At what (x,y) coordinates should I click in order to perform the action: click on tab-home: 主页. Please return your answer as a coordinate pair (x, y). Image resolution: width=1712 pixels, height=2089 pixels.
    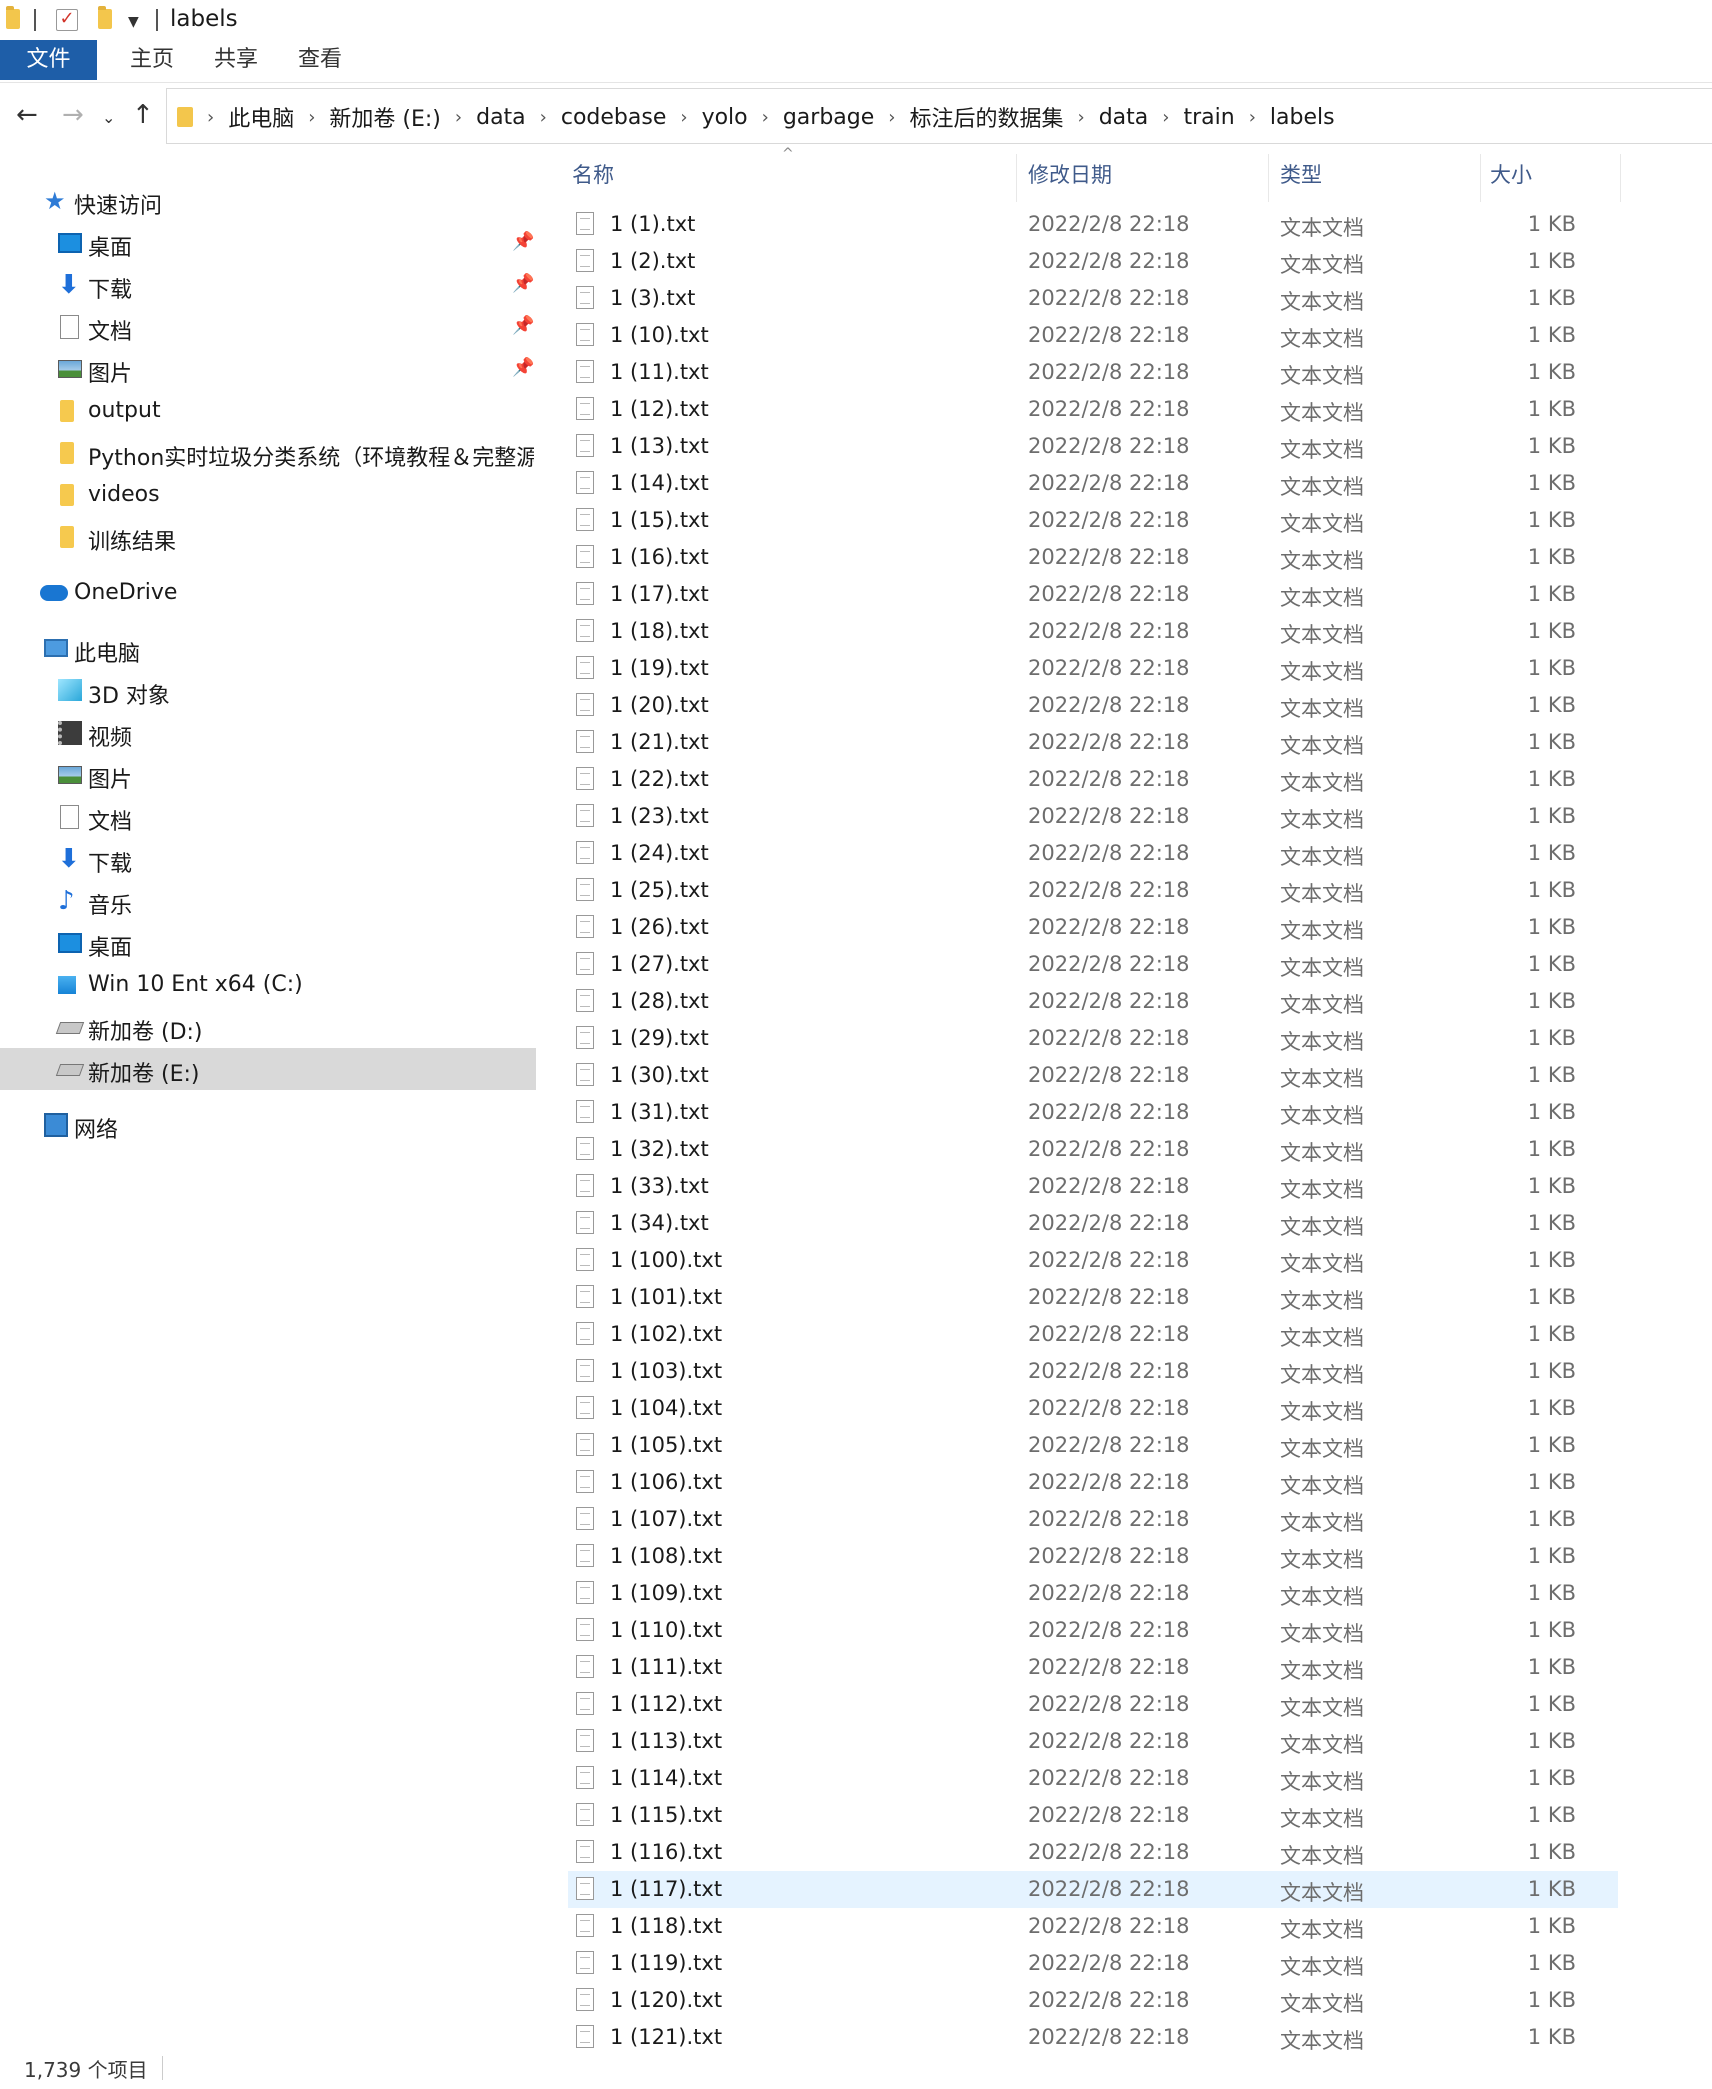
    Looking at the image, I should click on (152, 60).